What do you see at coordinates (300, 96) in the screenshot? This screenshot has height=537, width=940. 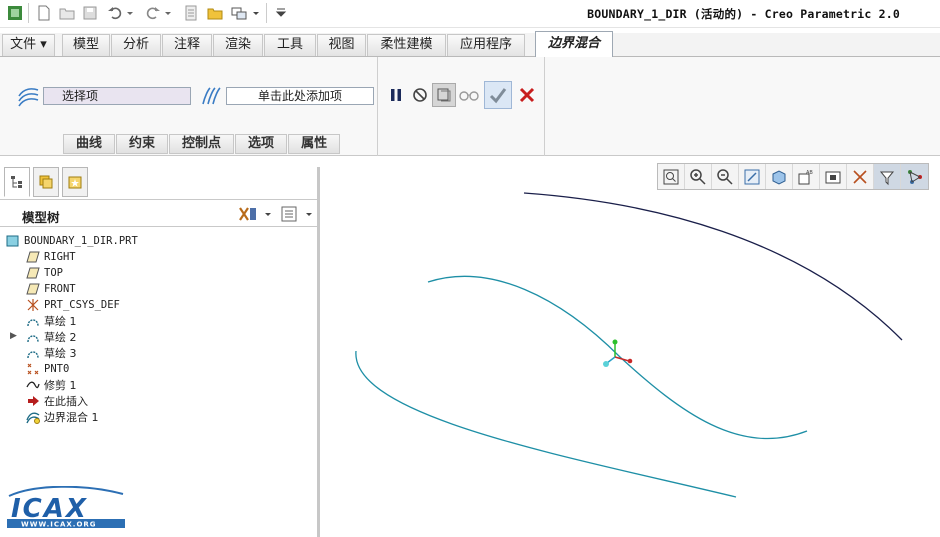 I see `second-direction-collector: 单击此处添加项` at bounding box center [300, 96].